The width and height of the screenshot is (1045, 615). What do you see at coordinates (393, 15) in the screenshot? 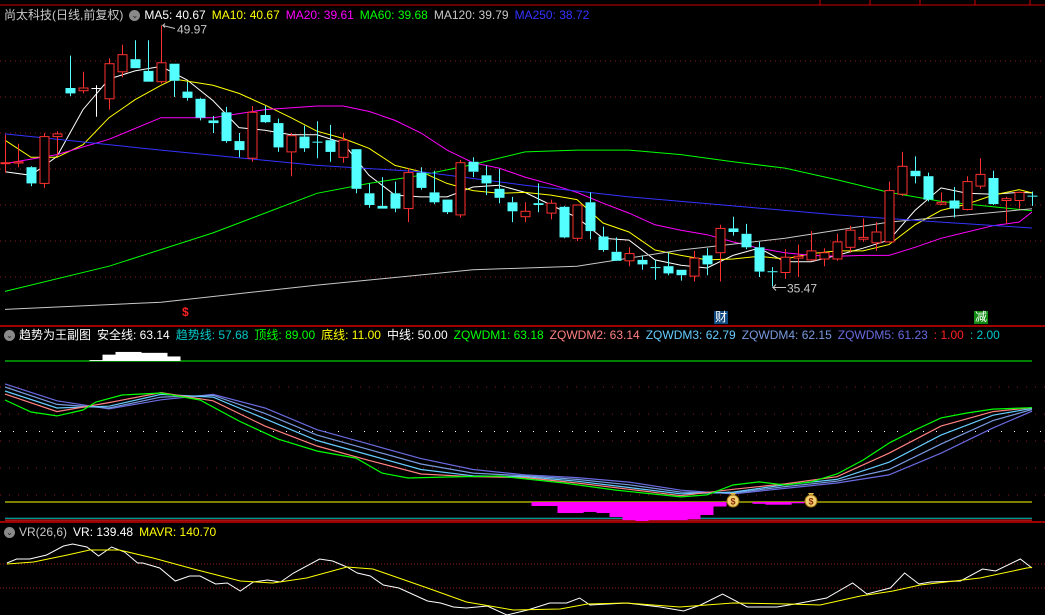
I see `legend-ma60: MA60: 39.68` at bounding box center [393, 15].